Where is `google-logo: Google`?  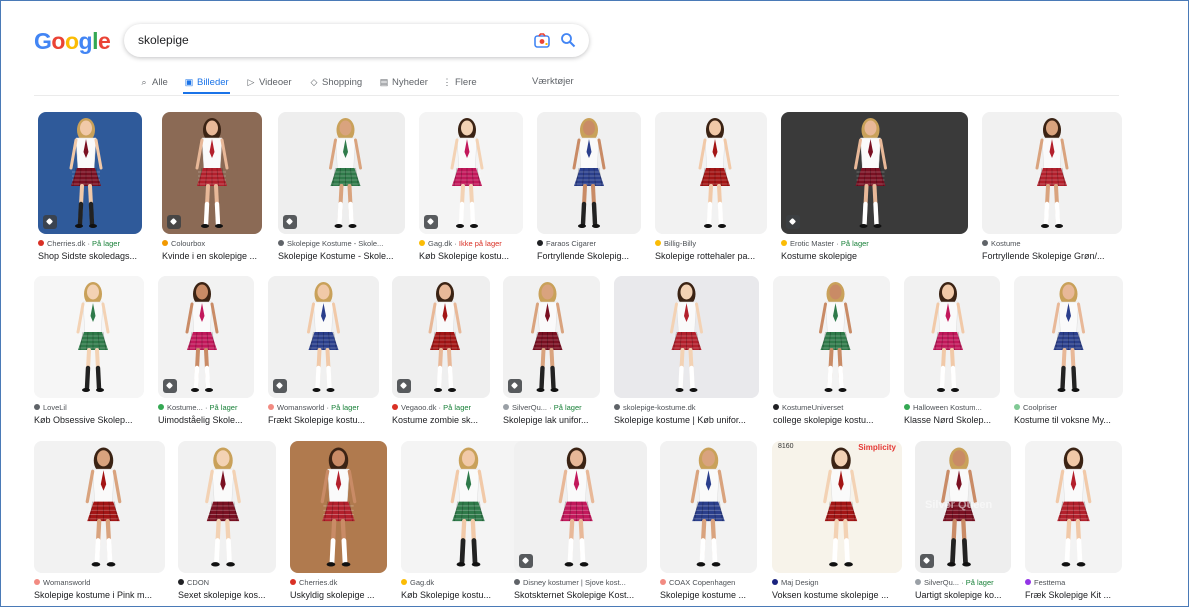 google-logo: Google is located at coordinates (72, 41).